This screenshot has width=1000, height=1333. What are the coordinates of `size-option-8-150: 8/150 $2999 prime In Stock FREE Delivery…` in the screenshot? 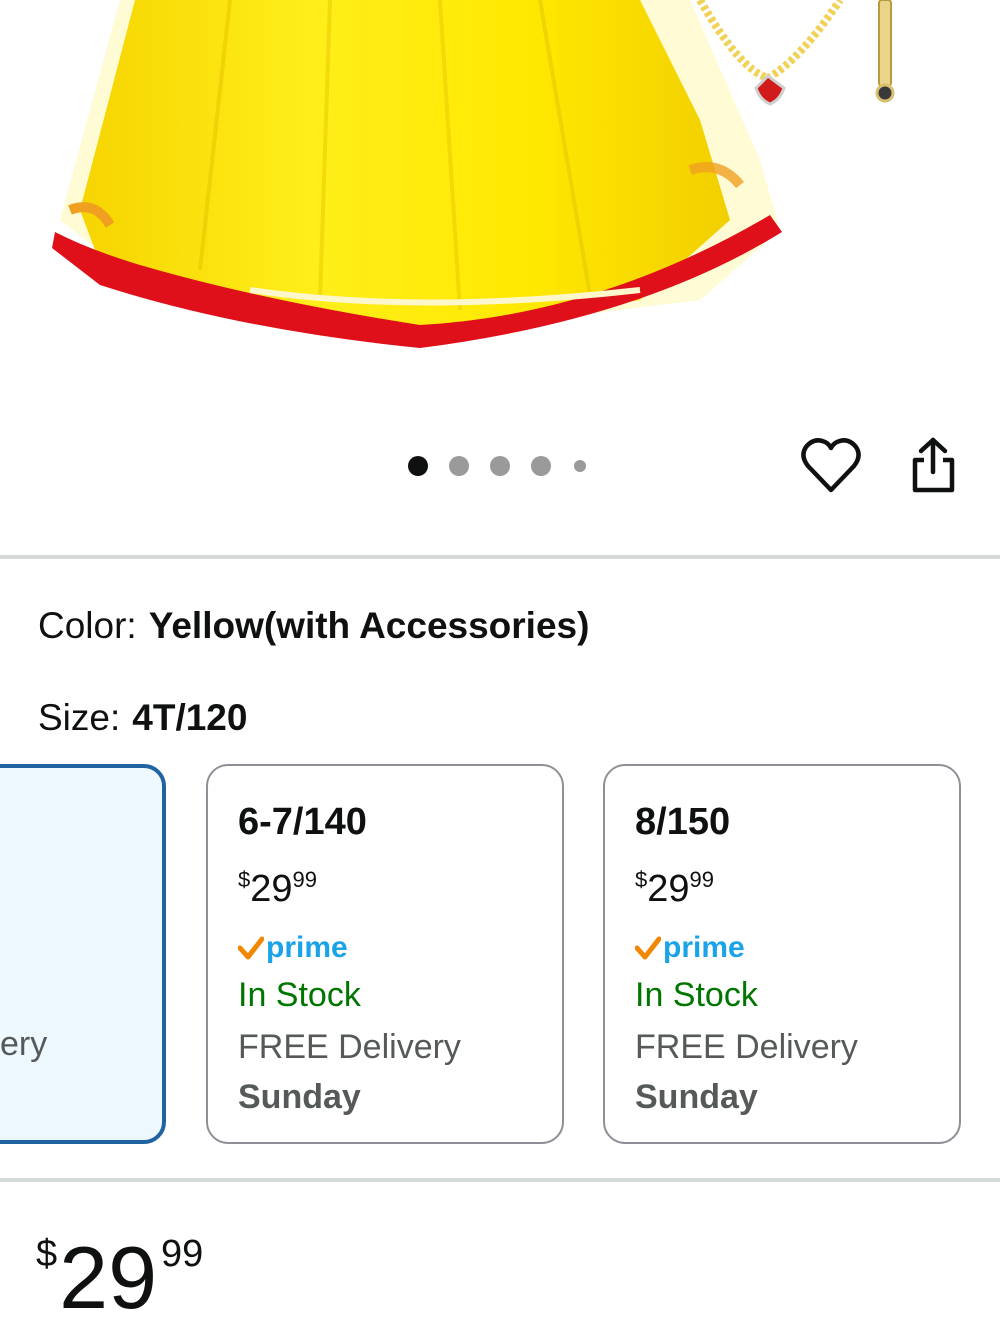 It's located at (782, 954).